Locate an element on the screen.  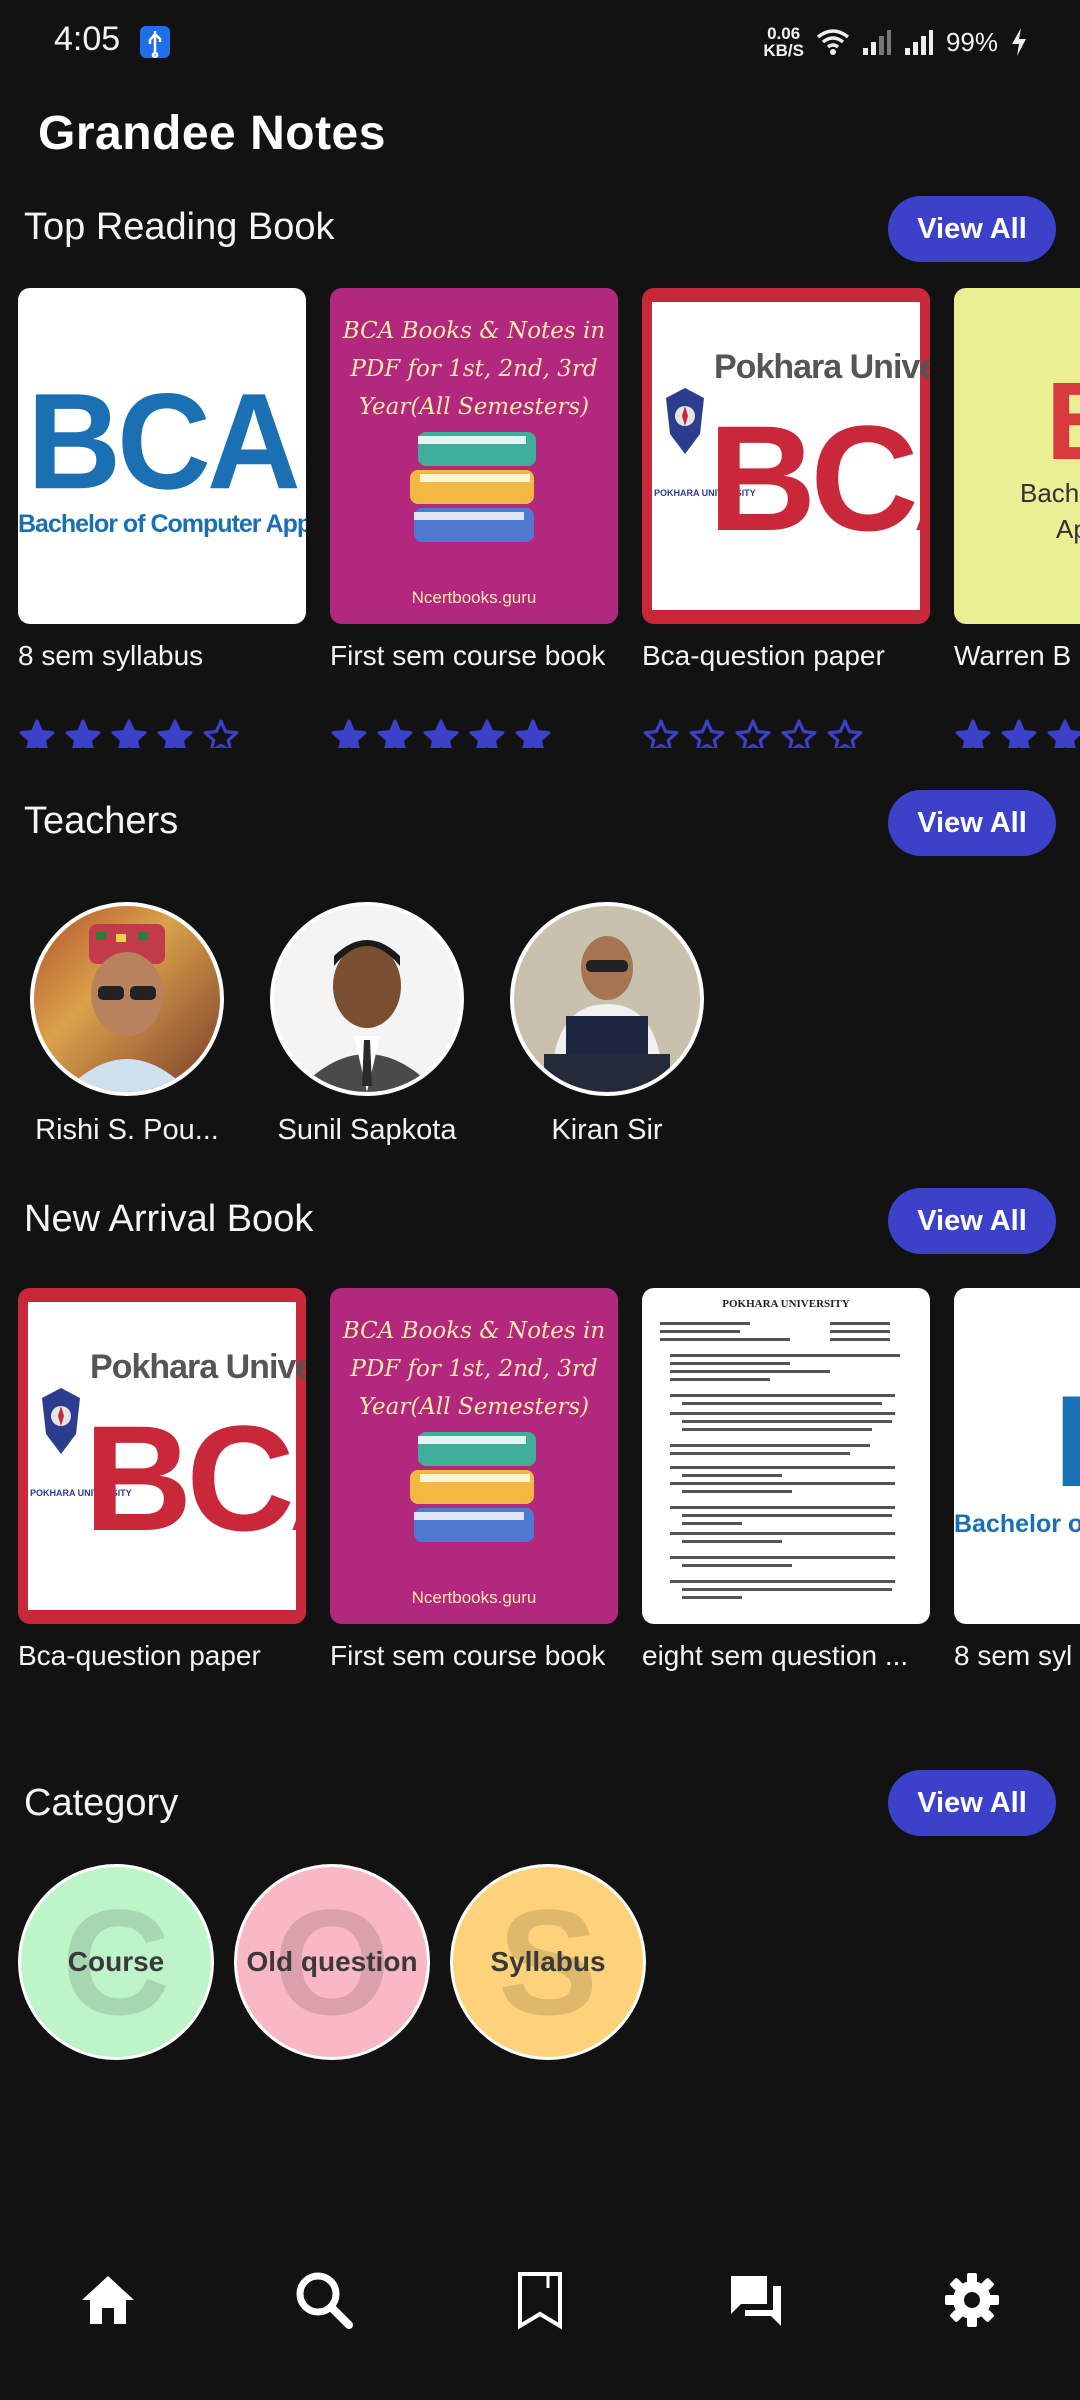
view-all-teachers-button: View All is located at coordinates (972, 823).